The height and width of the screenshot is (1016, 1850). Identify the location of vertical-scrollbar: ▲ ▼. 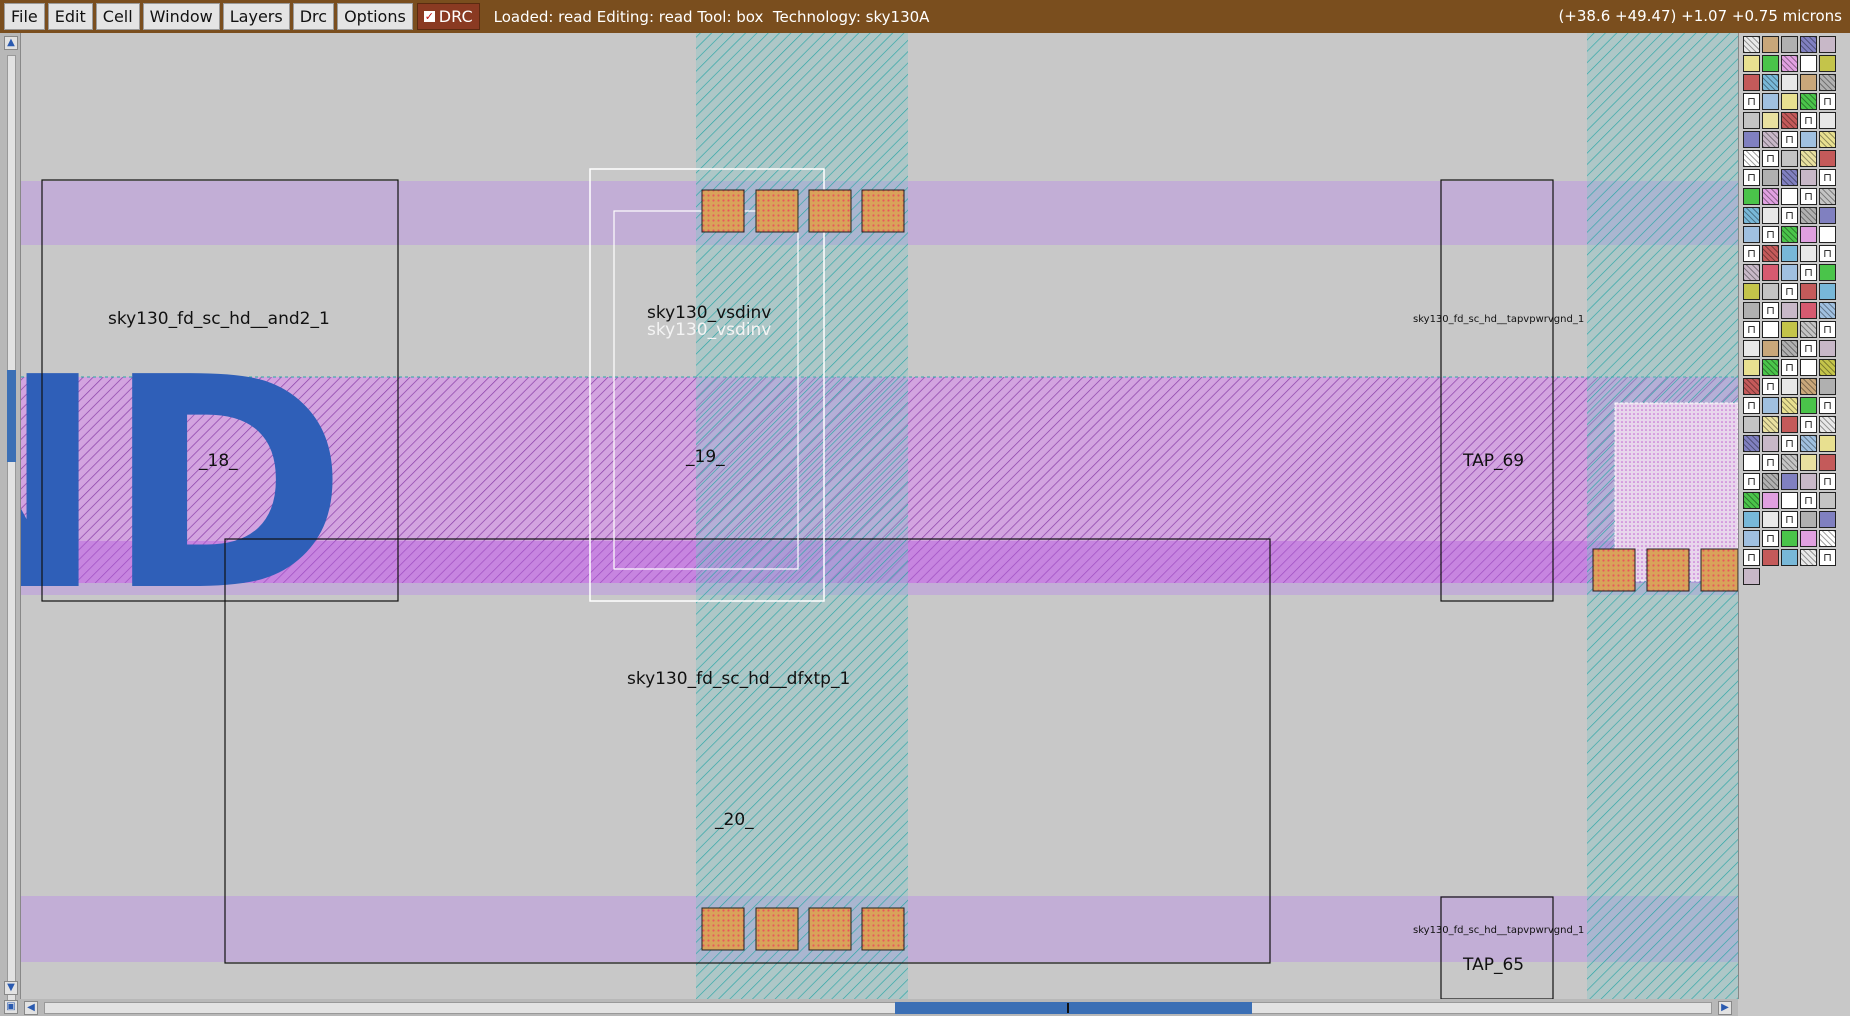
(10, 524).